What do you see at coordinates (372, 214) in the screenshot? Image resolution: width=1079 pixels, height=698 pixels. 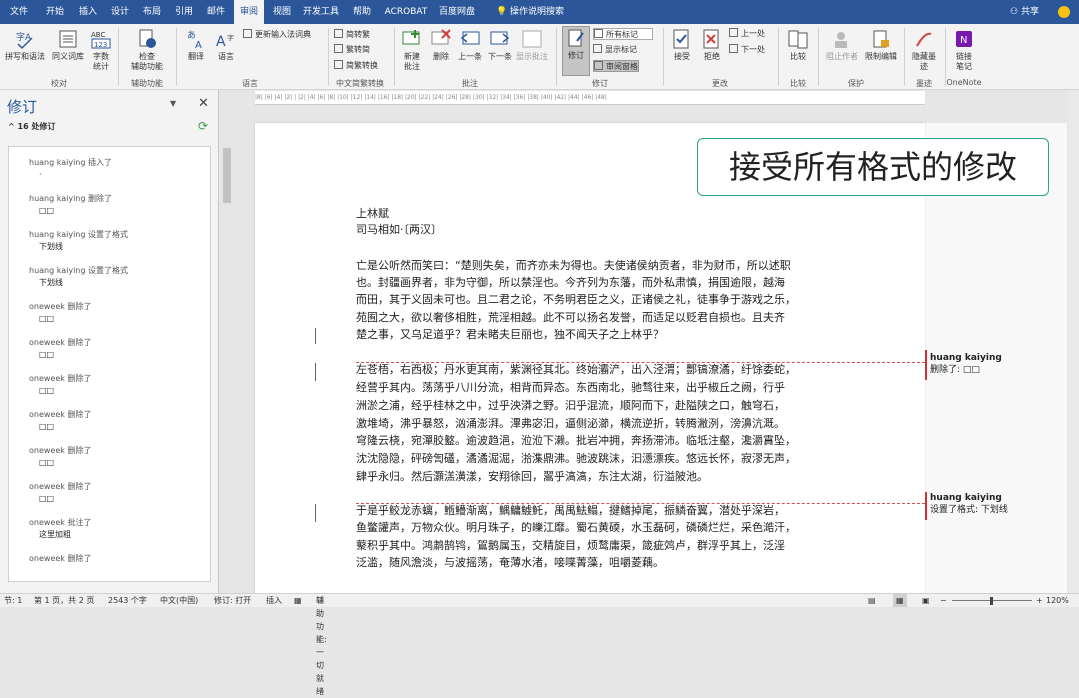 I see `doc-title: 上林赋` at bounding box center [372, 214].